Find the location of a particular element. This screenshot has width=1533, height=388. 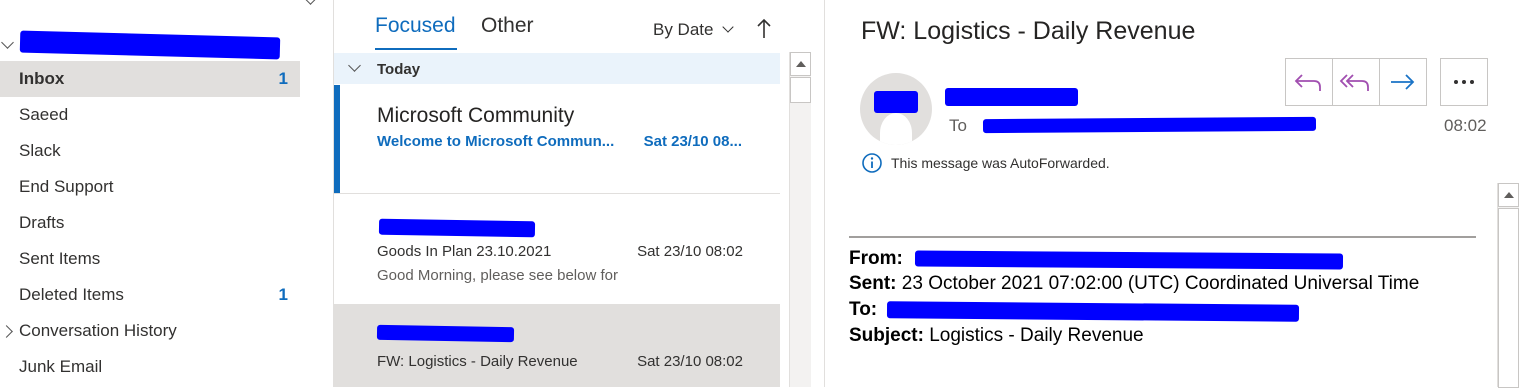

folder-saeed: Saeed is located at coordinates (150, 115).